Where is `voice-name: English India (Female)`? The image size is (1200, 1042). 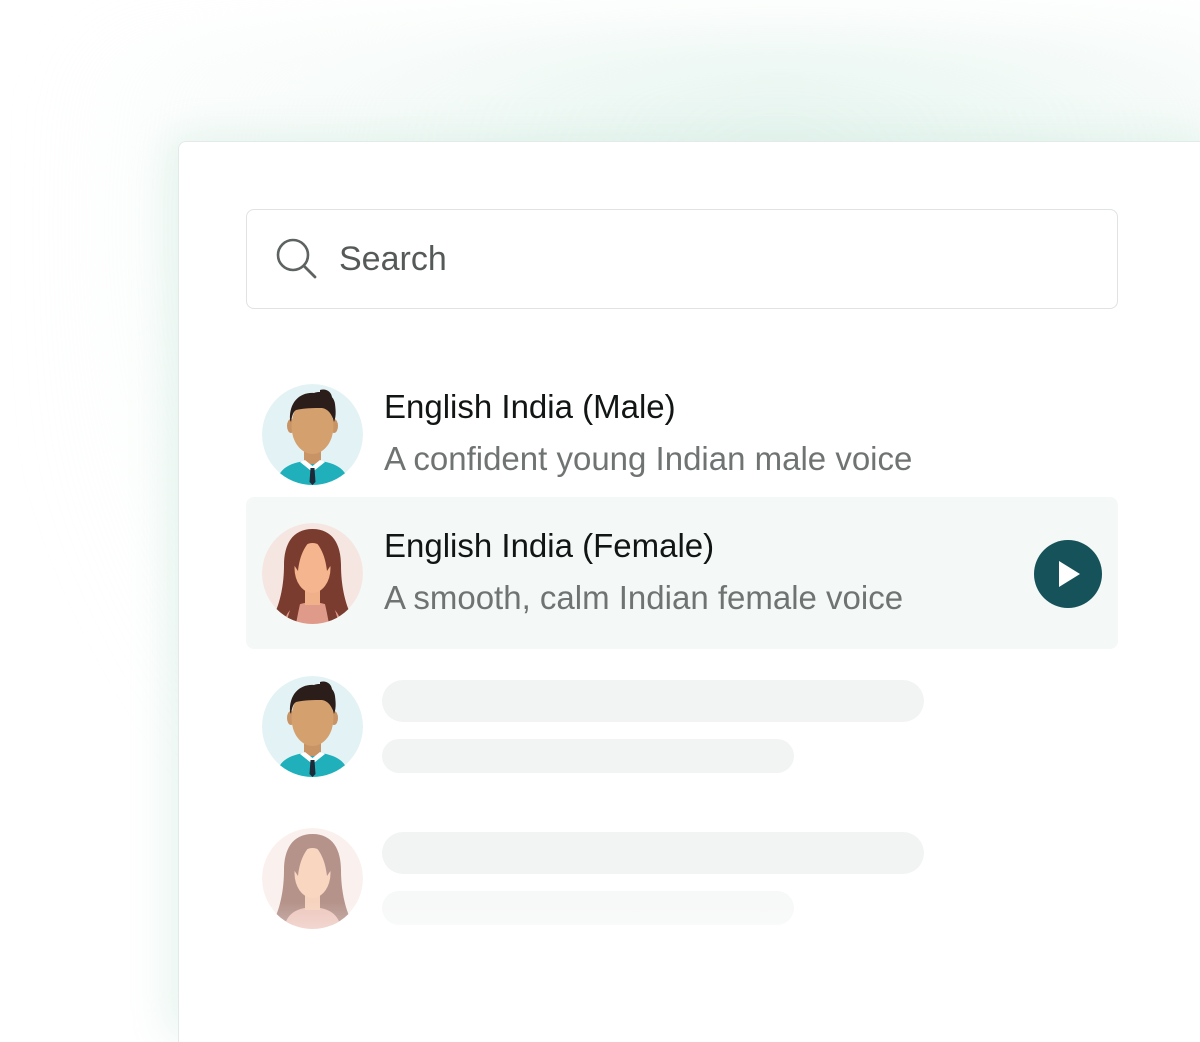 voice-name: English India (Female) is located at coordinates (549, 545).